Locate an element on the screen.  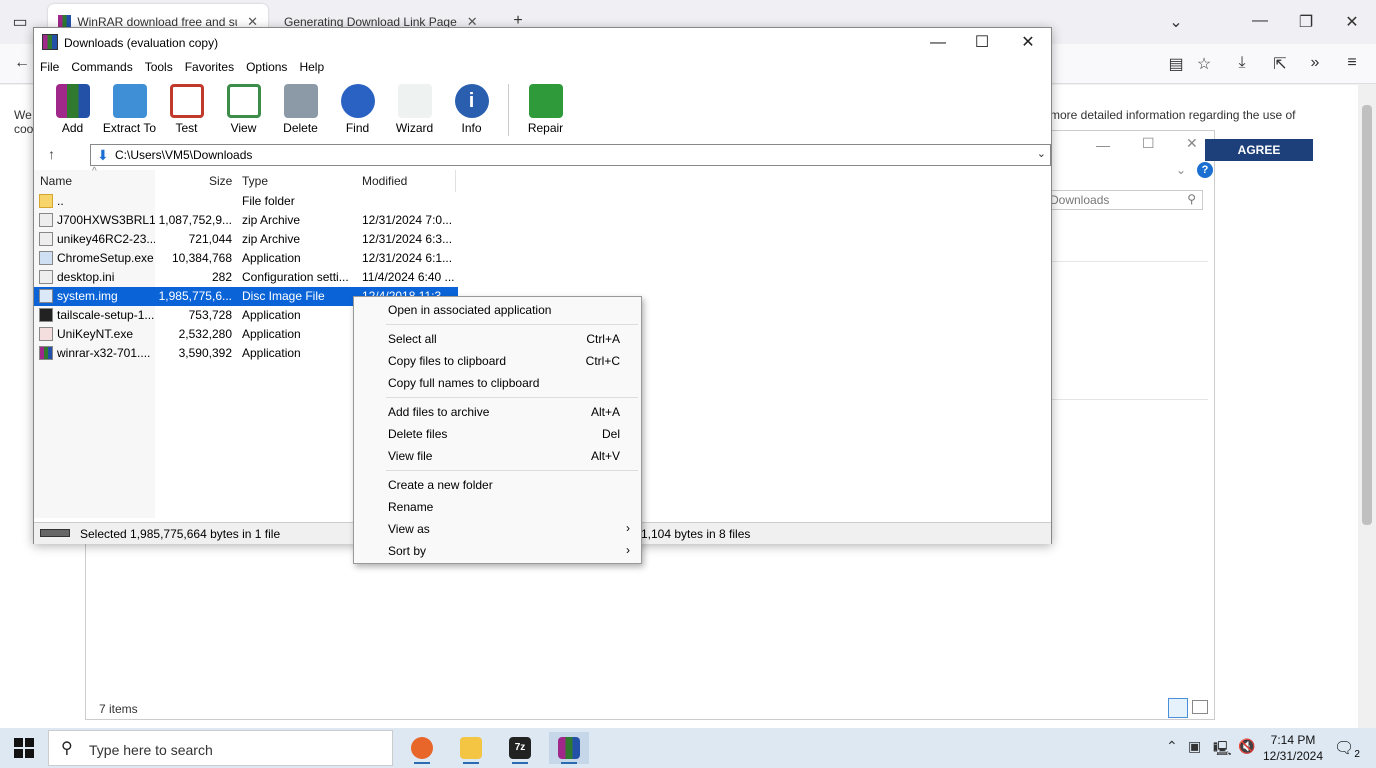
winrar-icon is located at coordinates (46, 353).